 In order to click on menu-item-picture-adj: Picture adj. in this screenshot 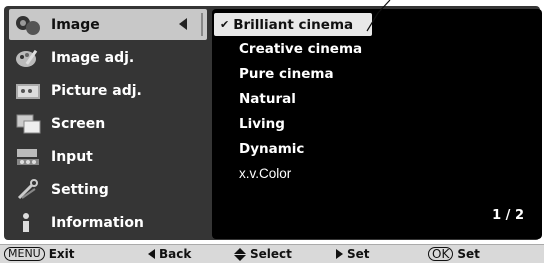, I will do `click(108, 90)`.